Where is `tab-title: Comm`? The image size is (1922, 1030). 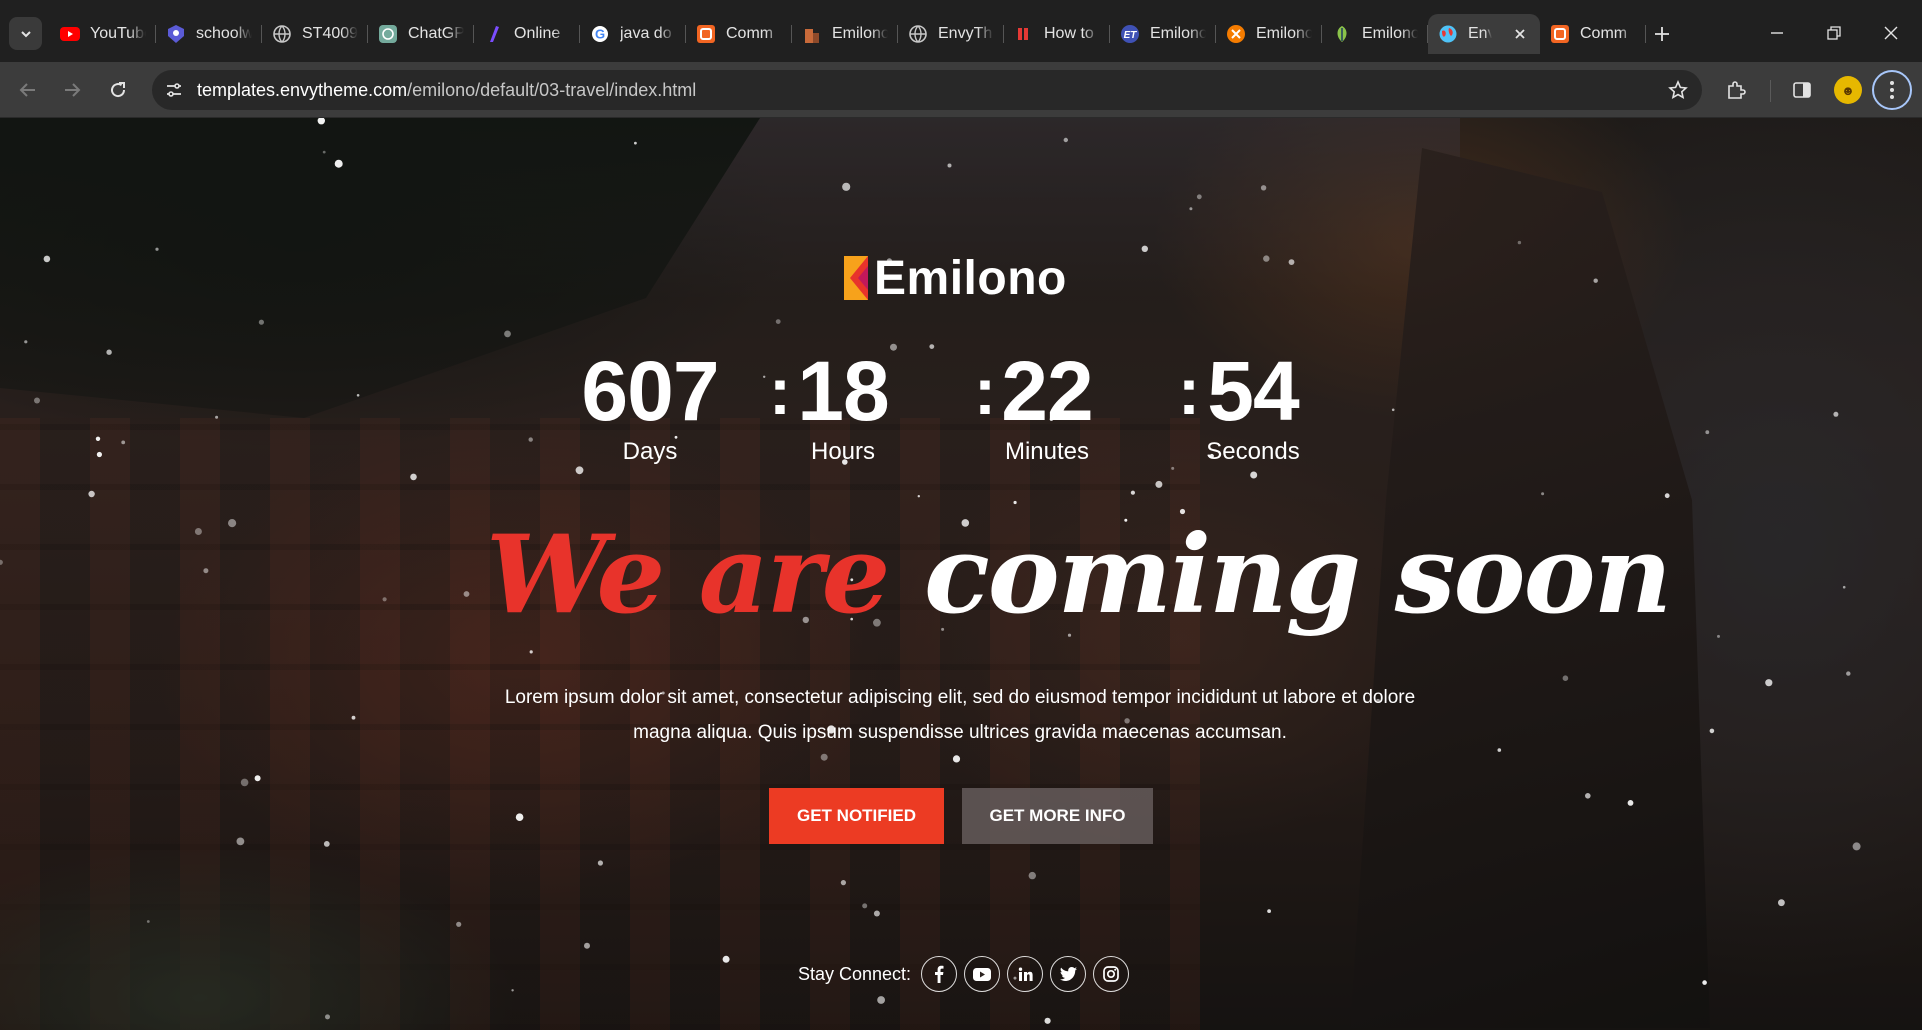 tab-title: Comm is located at coordinates (1604, 33).